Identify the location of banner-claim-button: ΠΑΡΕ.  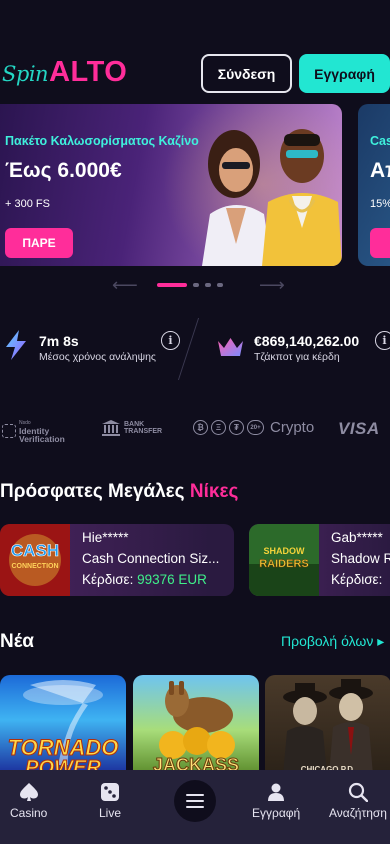
(39, 243).